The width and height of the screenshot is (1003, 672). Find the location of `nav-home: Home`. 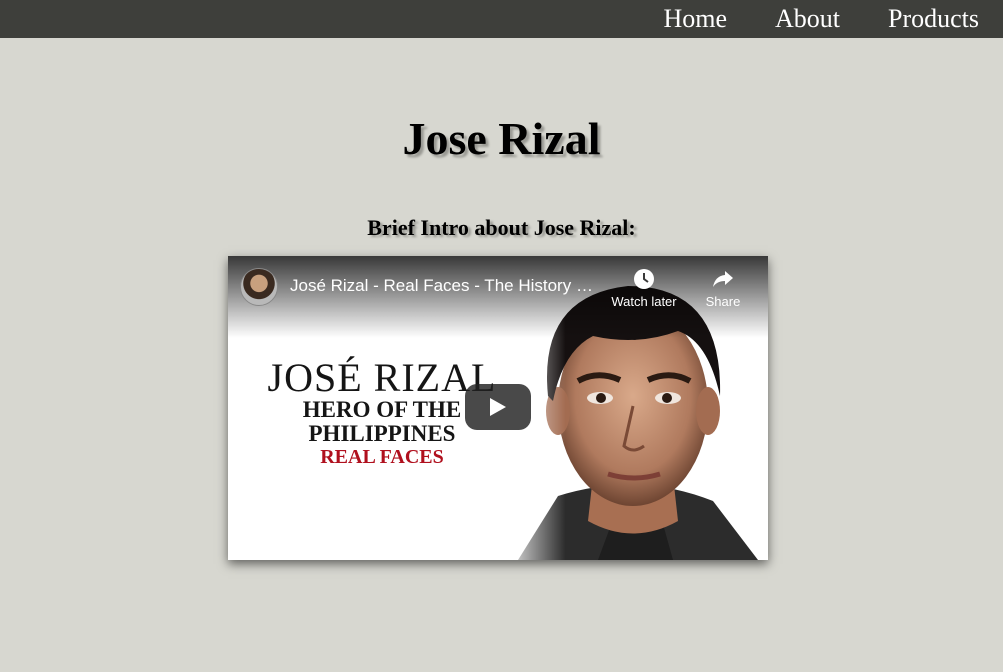

nav-home: Home is located at coordinates (695, 19).